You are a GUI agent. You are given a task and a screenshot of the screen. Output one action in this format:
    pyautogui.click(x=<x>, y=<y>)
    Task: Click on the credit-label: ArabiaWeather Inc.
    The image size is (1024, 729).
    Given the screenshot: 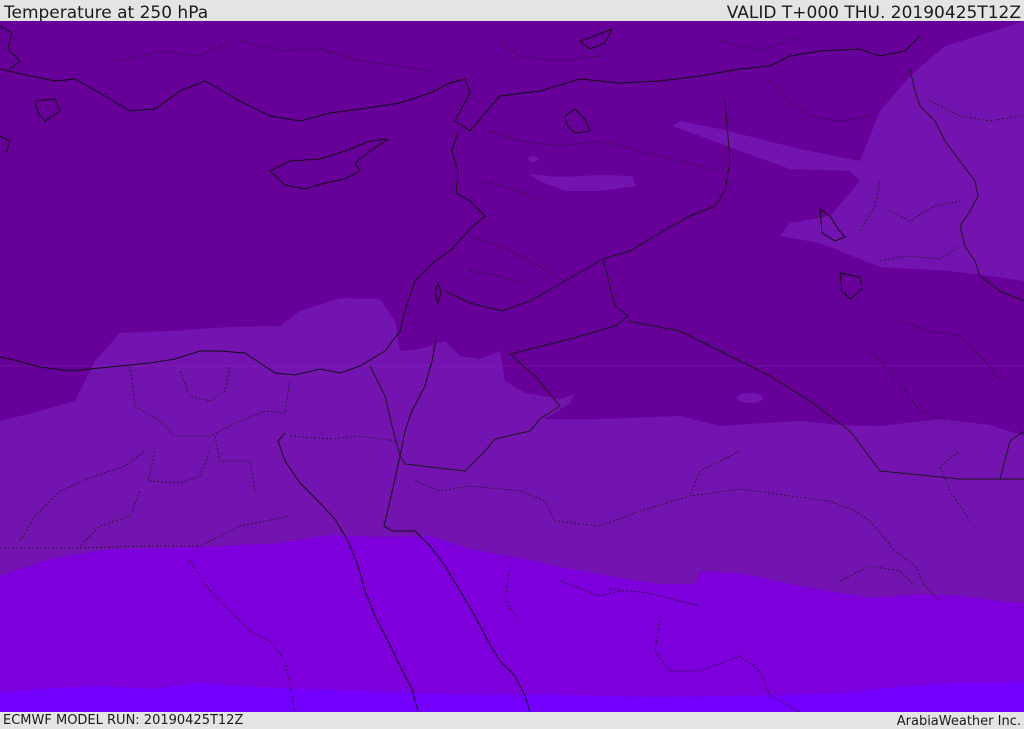 What is the action you would take?
    pyautogui.click(x=958, y=721)
    